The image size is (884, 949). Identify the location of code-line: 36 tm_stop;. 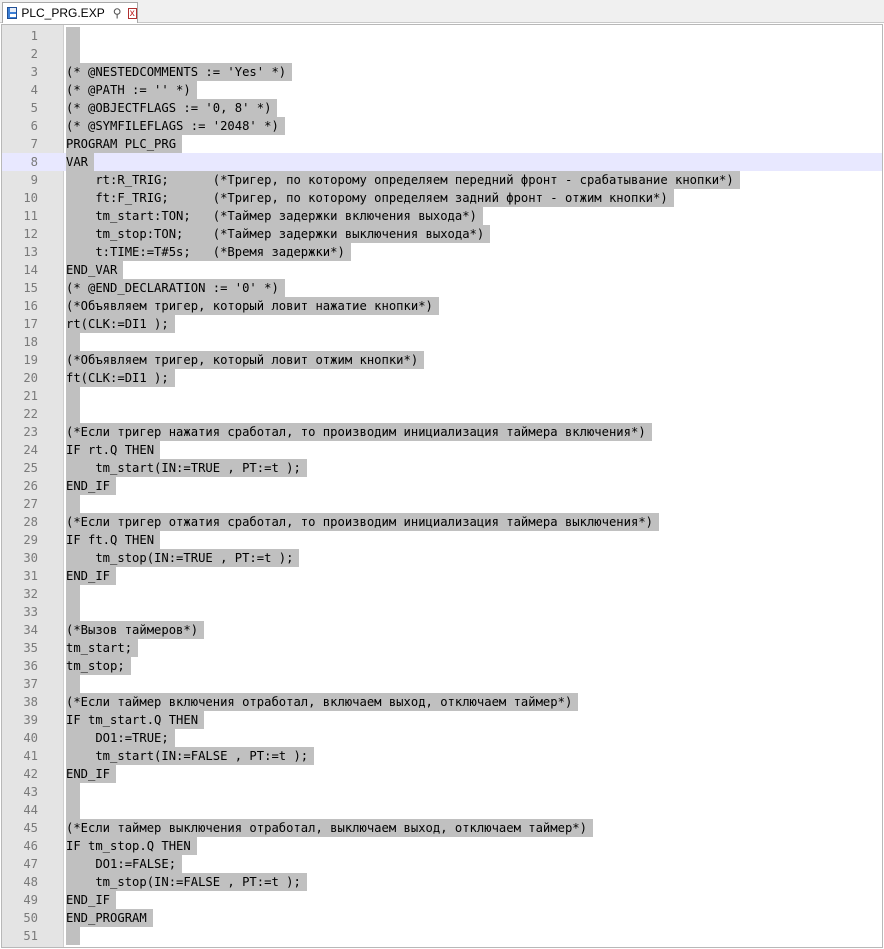
(442, 666).